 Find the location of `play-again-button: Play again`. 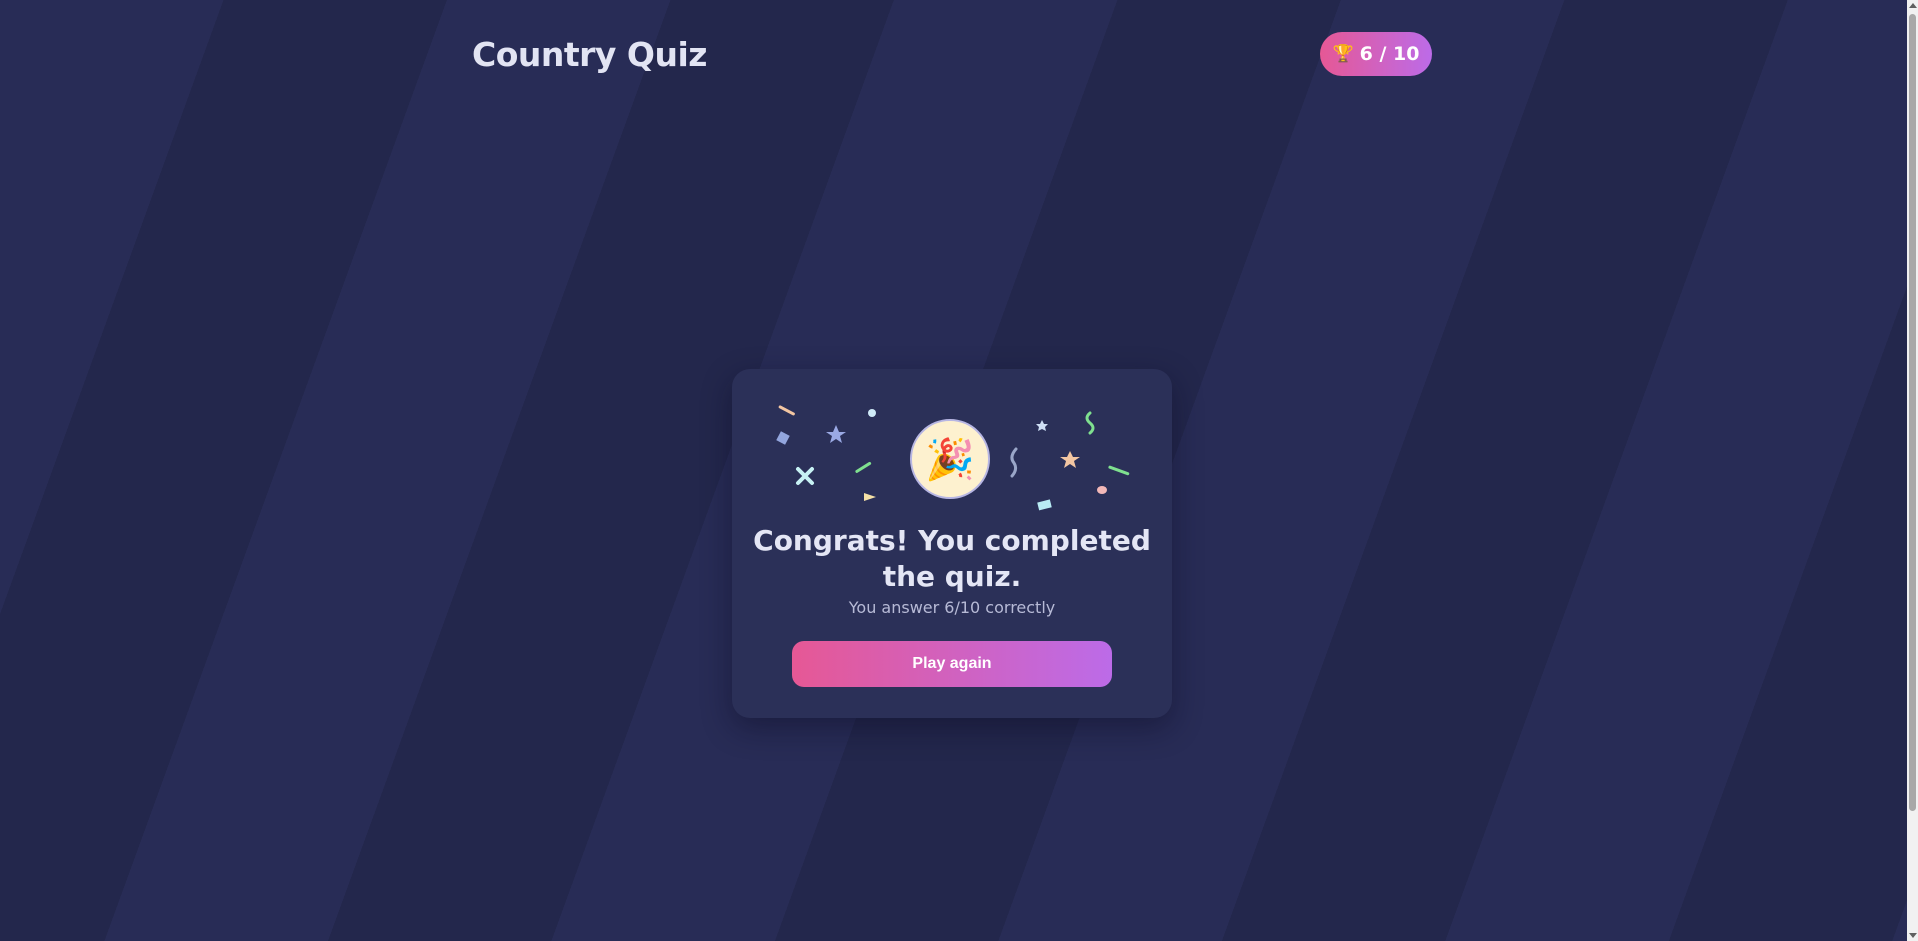

play-again-button: Play again is located at coordinates (952, 664).